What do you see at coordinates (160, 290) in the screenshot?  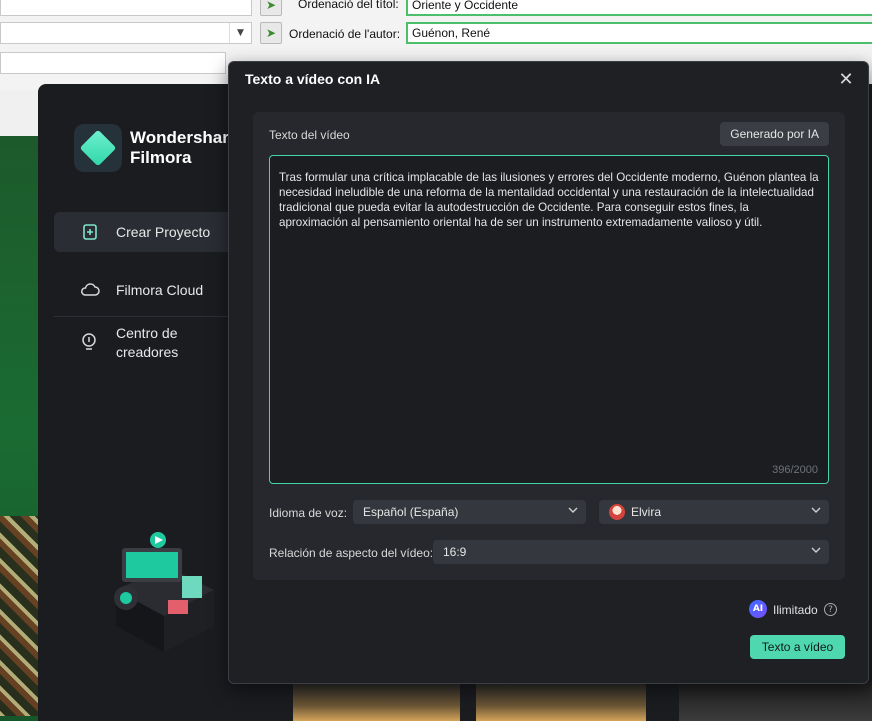 I see `nav-cloud-label: Filmora Cloud` at bounding box center [160, 290].